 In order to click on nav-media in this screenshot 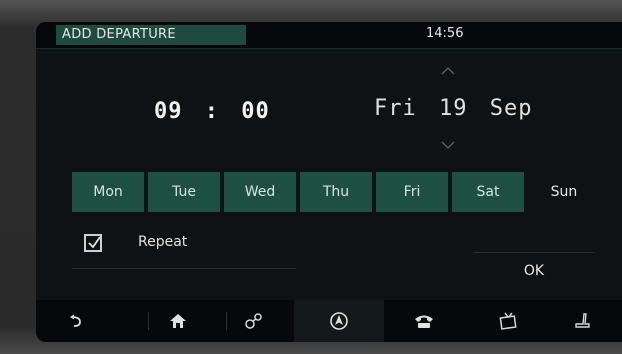, I will do `click(508, 321)`.